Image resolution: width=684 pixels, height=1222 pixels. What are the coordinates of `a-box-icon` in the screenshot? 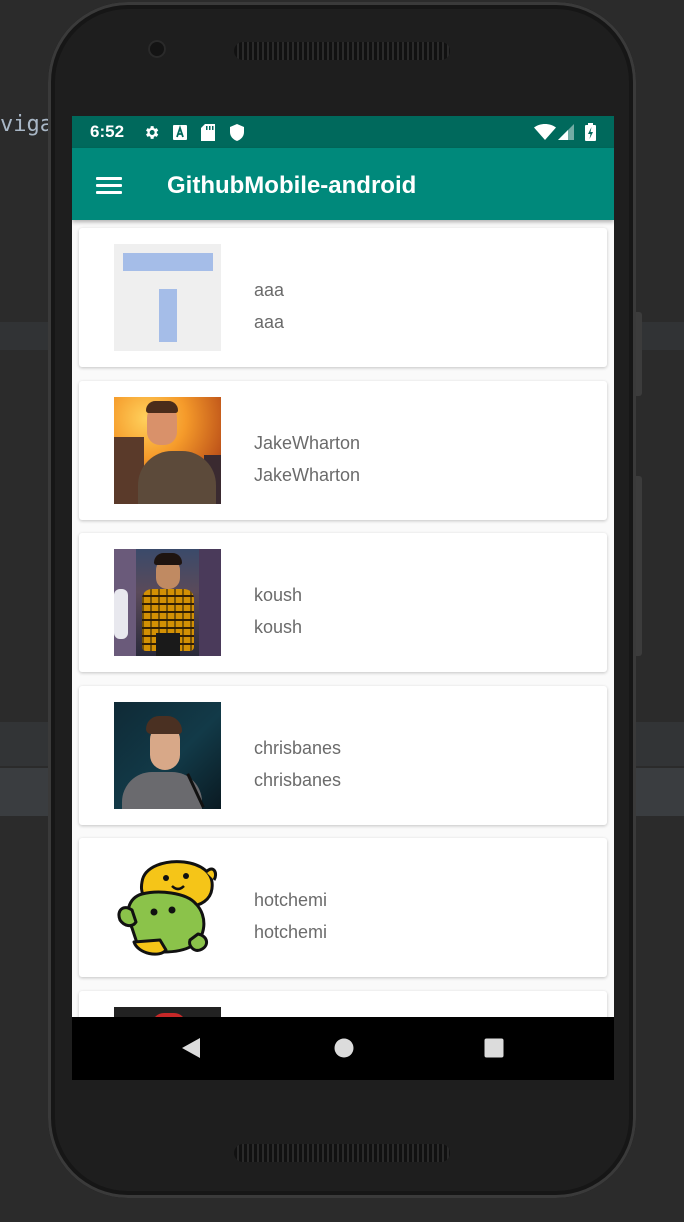 It's located at (180, 132).